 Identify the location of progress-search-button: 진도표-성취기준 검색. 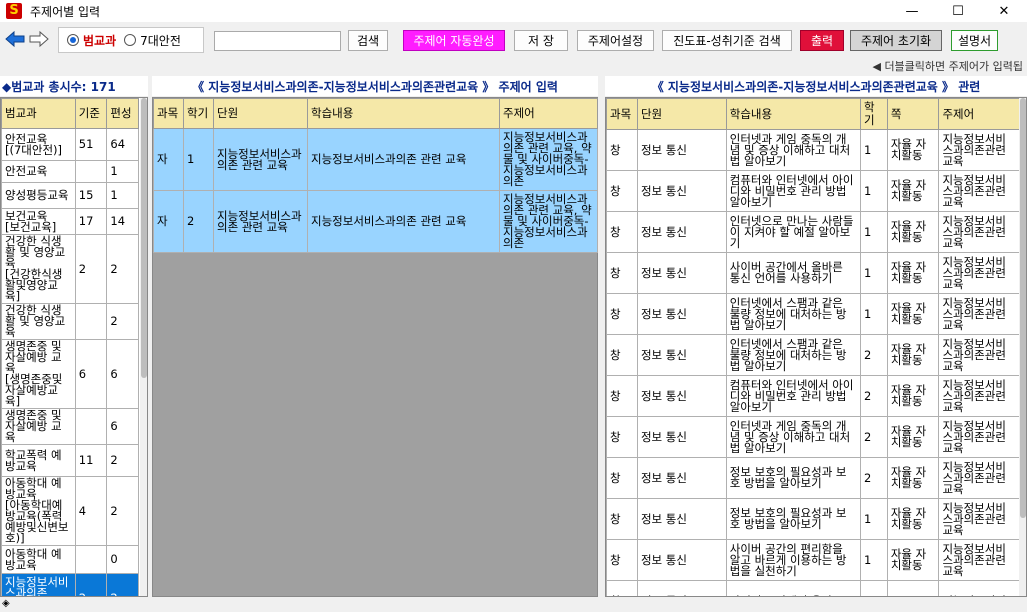
(727, 40).